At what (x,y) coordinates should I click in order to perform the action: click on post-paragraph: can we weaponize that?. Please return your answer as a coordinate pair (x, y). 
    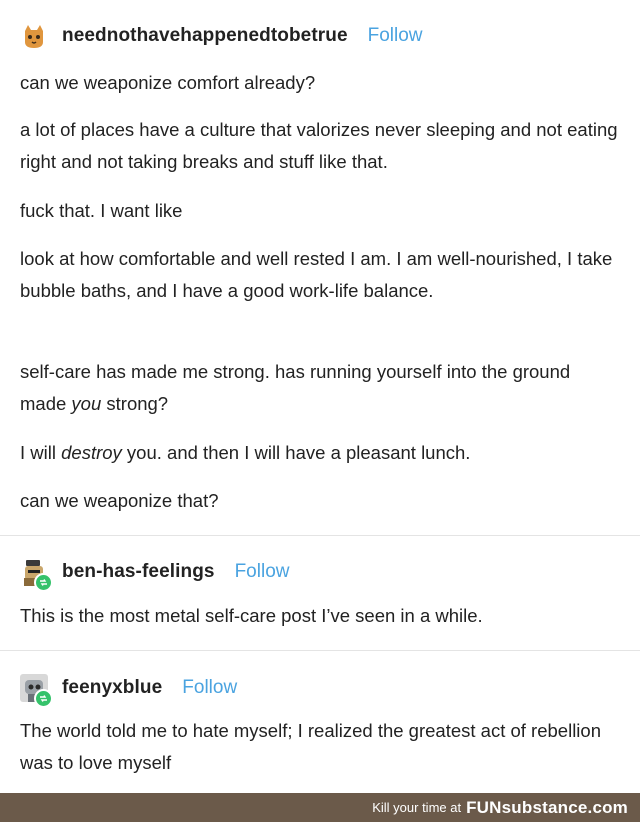
    Looking at the image, I should click on (119, 500).